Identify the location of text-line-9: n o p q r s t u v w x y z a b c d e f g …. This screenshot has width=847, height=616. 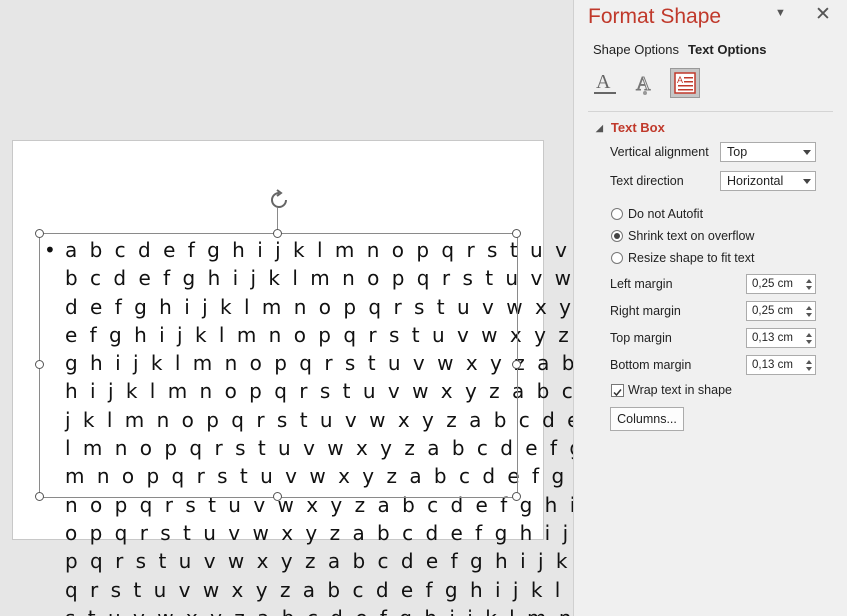
(319, 504).